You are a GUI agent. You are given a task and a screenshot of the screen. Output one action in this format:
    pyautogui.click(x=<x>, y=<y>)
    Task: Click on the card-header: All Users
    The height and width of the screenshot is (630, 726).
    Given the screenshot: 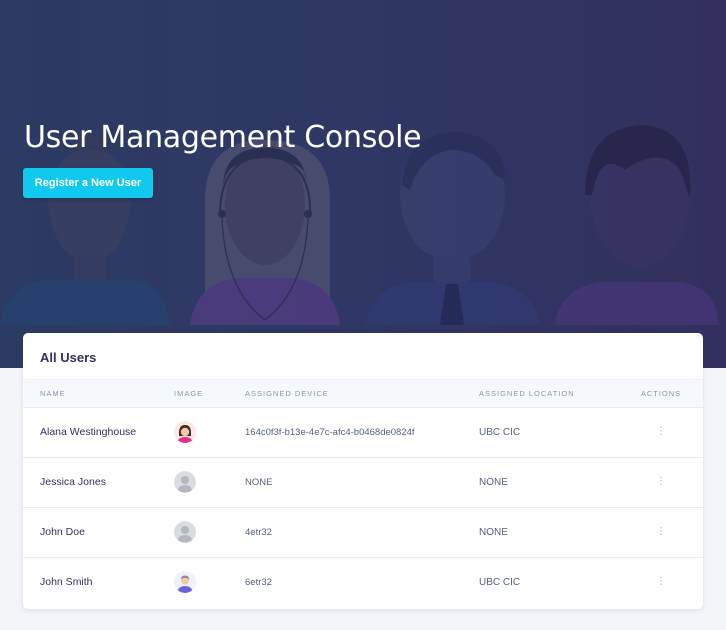 What is the action you would take?
    pyautogui.click(x=363, y=356)
    